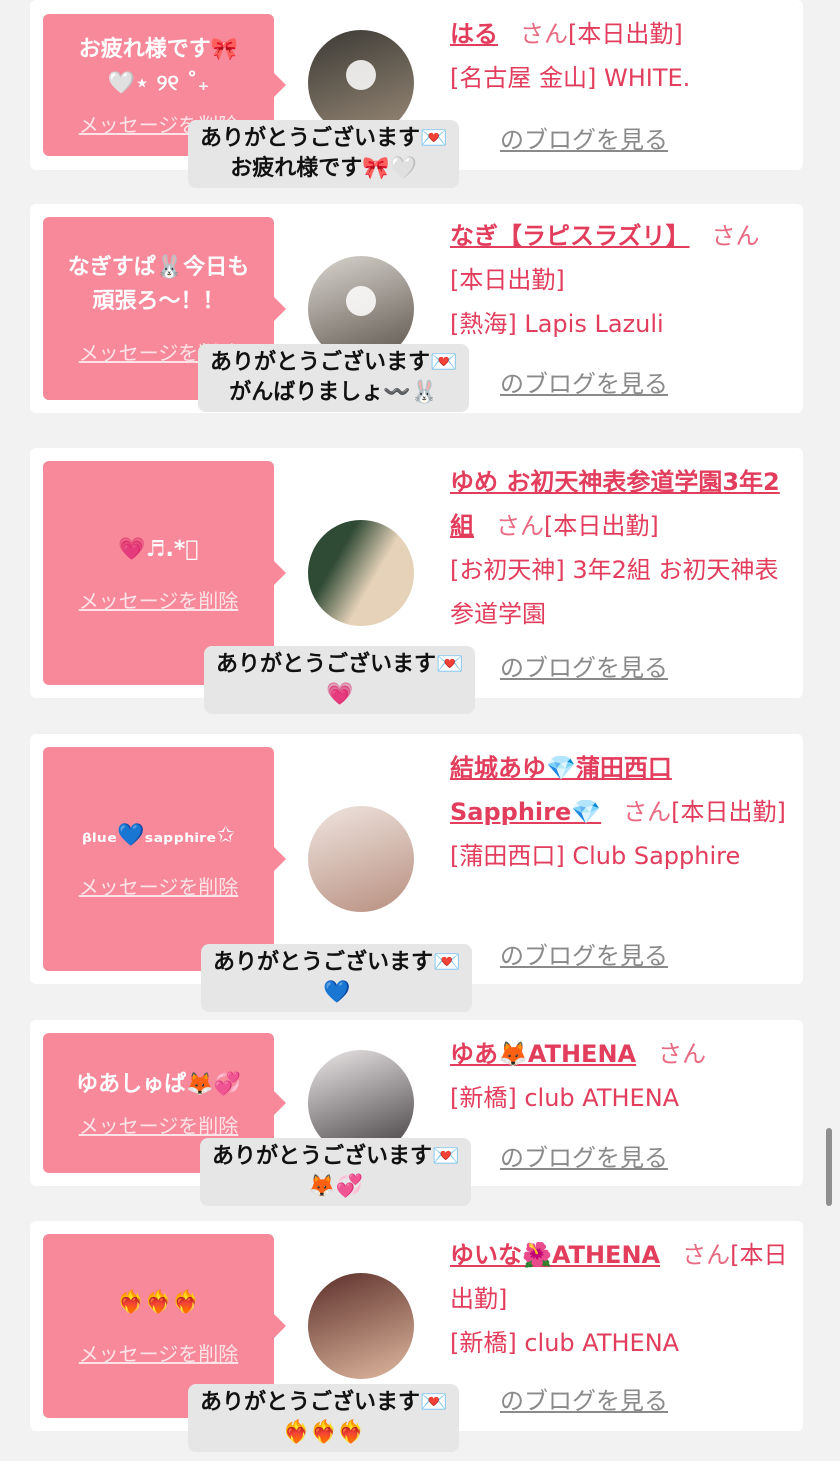 The image size is (840, 1461). What do you see at coordinates (570, 78) in the screenshot?
I see `shop-name: [名古屋 金山] WHITE.` at bounding box center [570, 78].